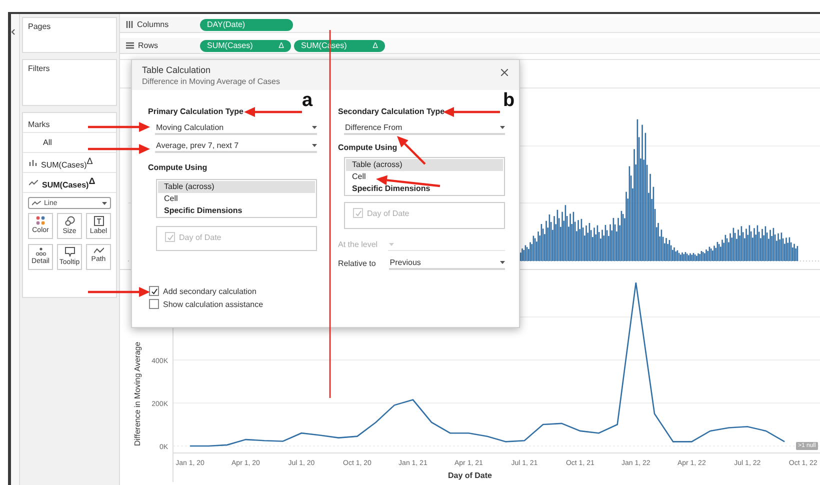  What do you see at coordinates (470, 475) in the screenshot?
I see `axis-title: Day of Date` at bounding box center [470, 475].